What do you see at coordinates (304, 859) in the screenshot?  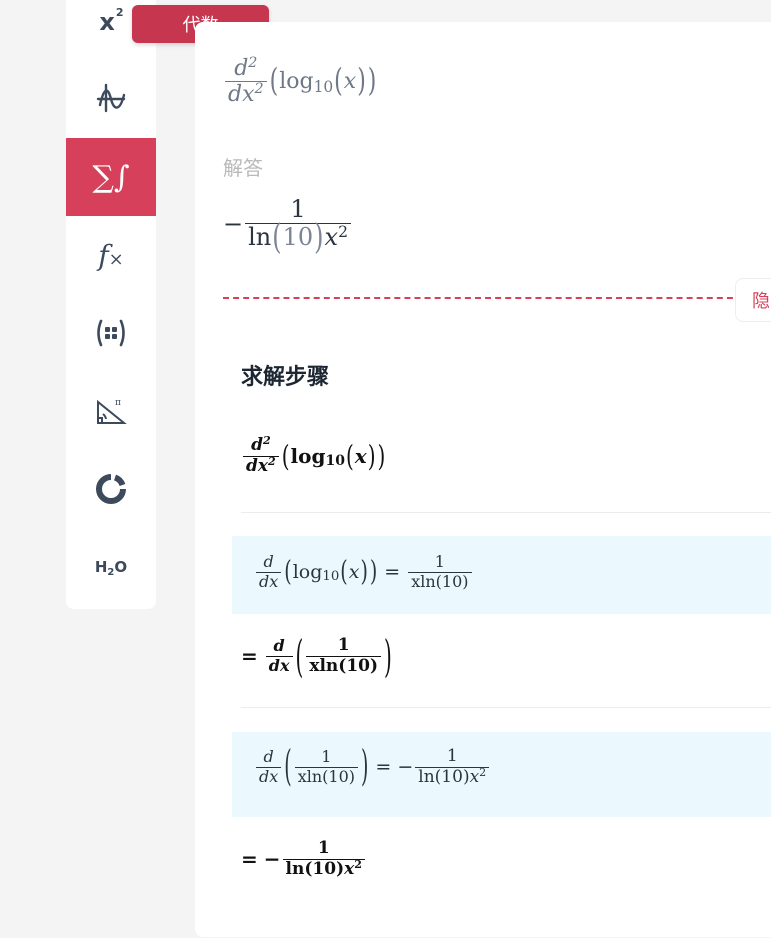 I see `step-expression: = − 1 ln(10)x2` at bounding box center [304, 859].